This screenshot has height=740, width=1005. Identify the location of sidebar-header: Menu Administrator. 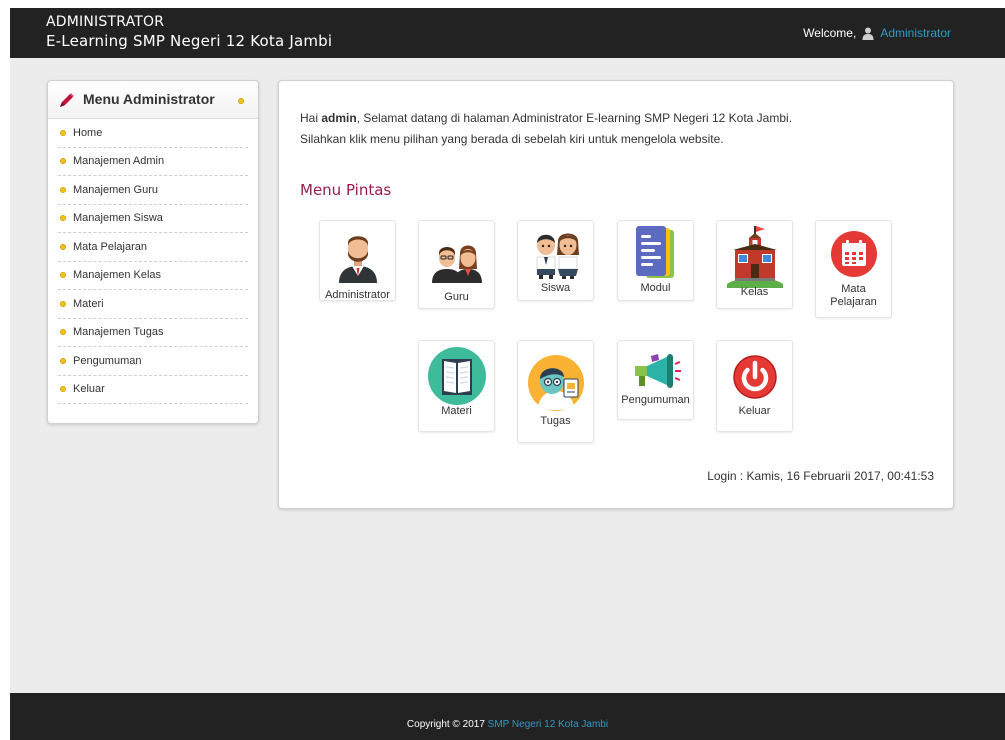
(153, 100).